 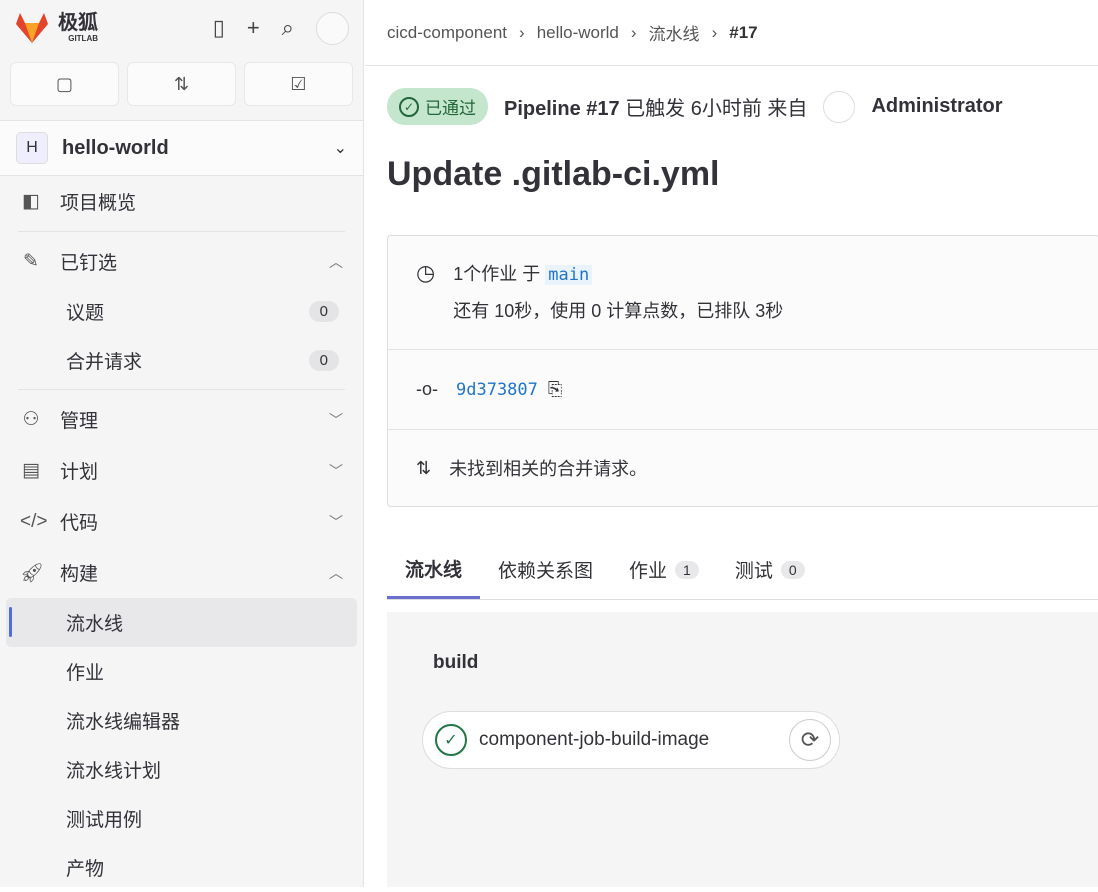 I want to click on label: 流水线计划, so click(x=114, y=771).